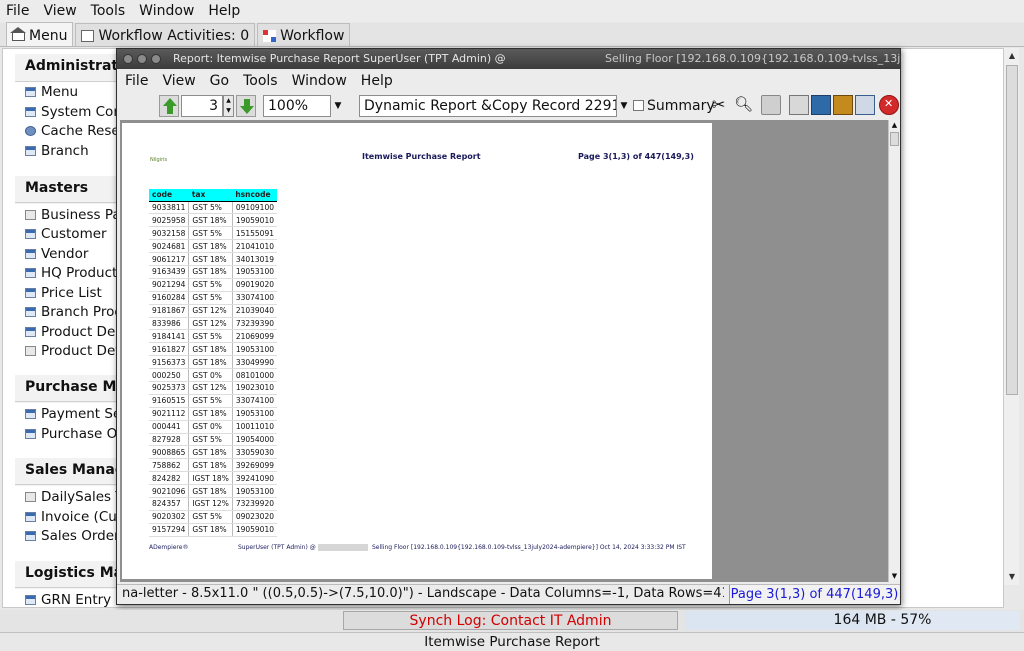 Image resolution: width=1024 pixels, height=651 pixels. What do you see at coordinates (255, 233) in the screenshot?
I see `cell-hsncode: 15155091` at bounding box center [255, 233].